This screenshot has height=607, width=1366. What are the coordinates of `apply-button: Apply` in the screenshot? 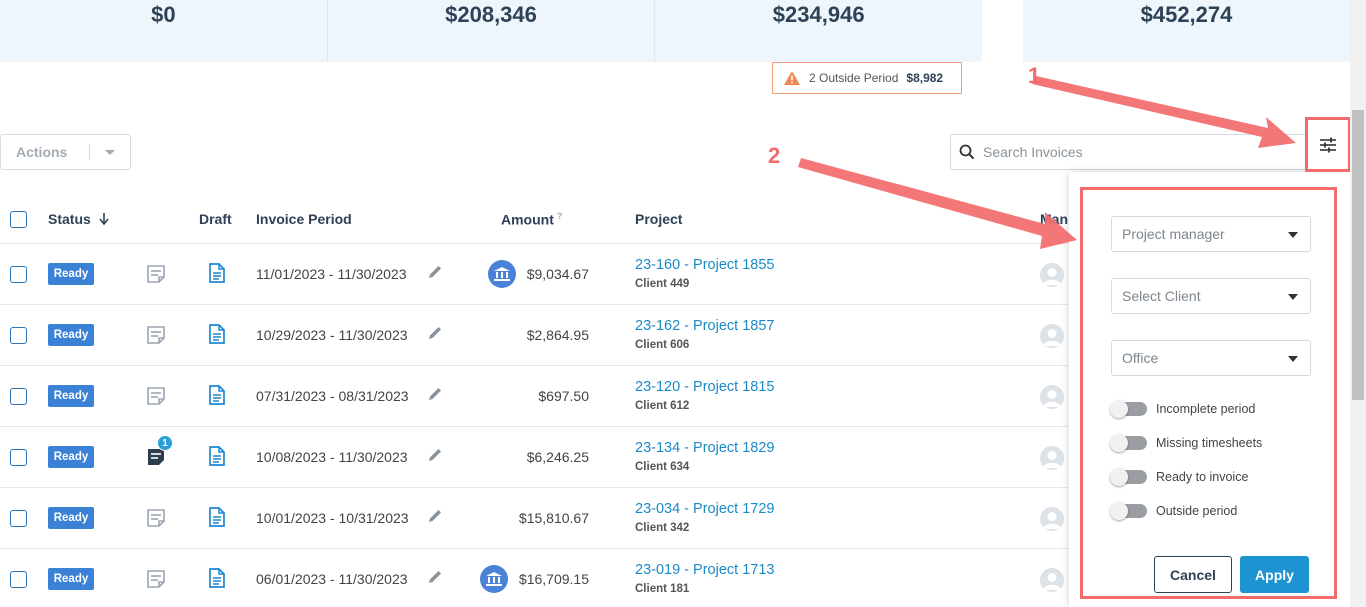 It's located at (1274, 574).